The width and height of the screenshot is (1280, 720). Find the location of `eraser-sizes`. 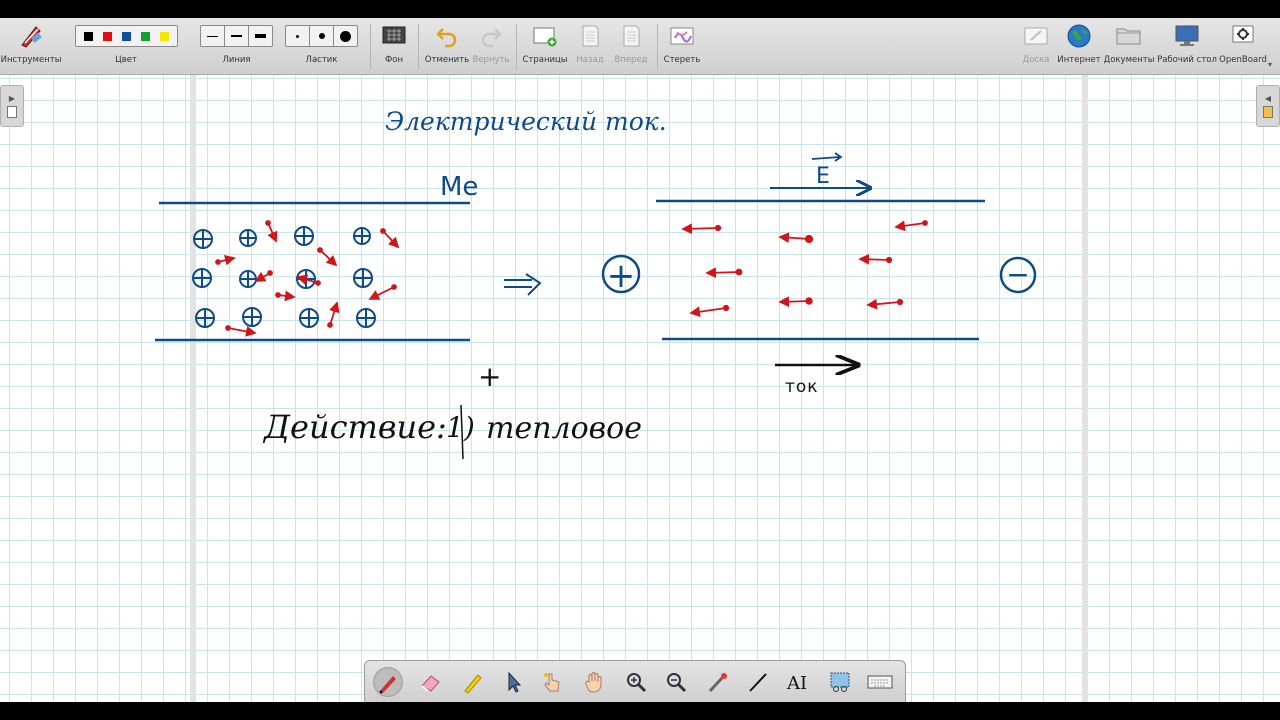

eraser-sizes is located at coordinates (321, 36).